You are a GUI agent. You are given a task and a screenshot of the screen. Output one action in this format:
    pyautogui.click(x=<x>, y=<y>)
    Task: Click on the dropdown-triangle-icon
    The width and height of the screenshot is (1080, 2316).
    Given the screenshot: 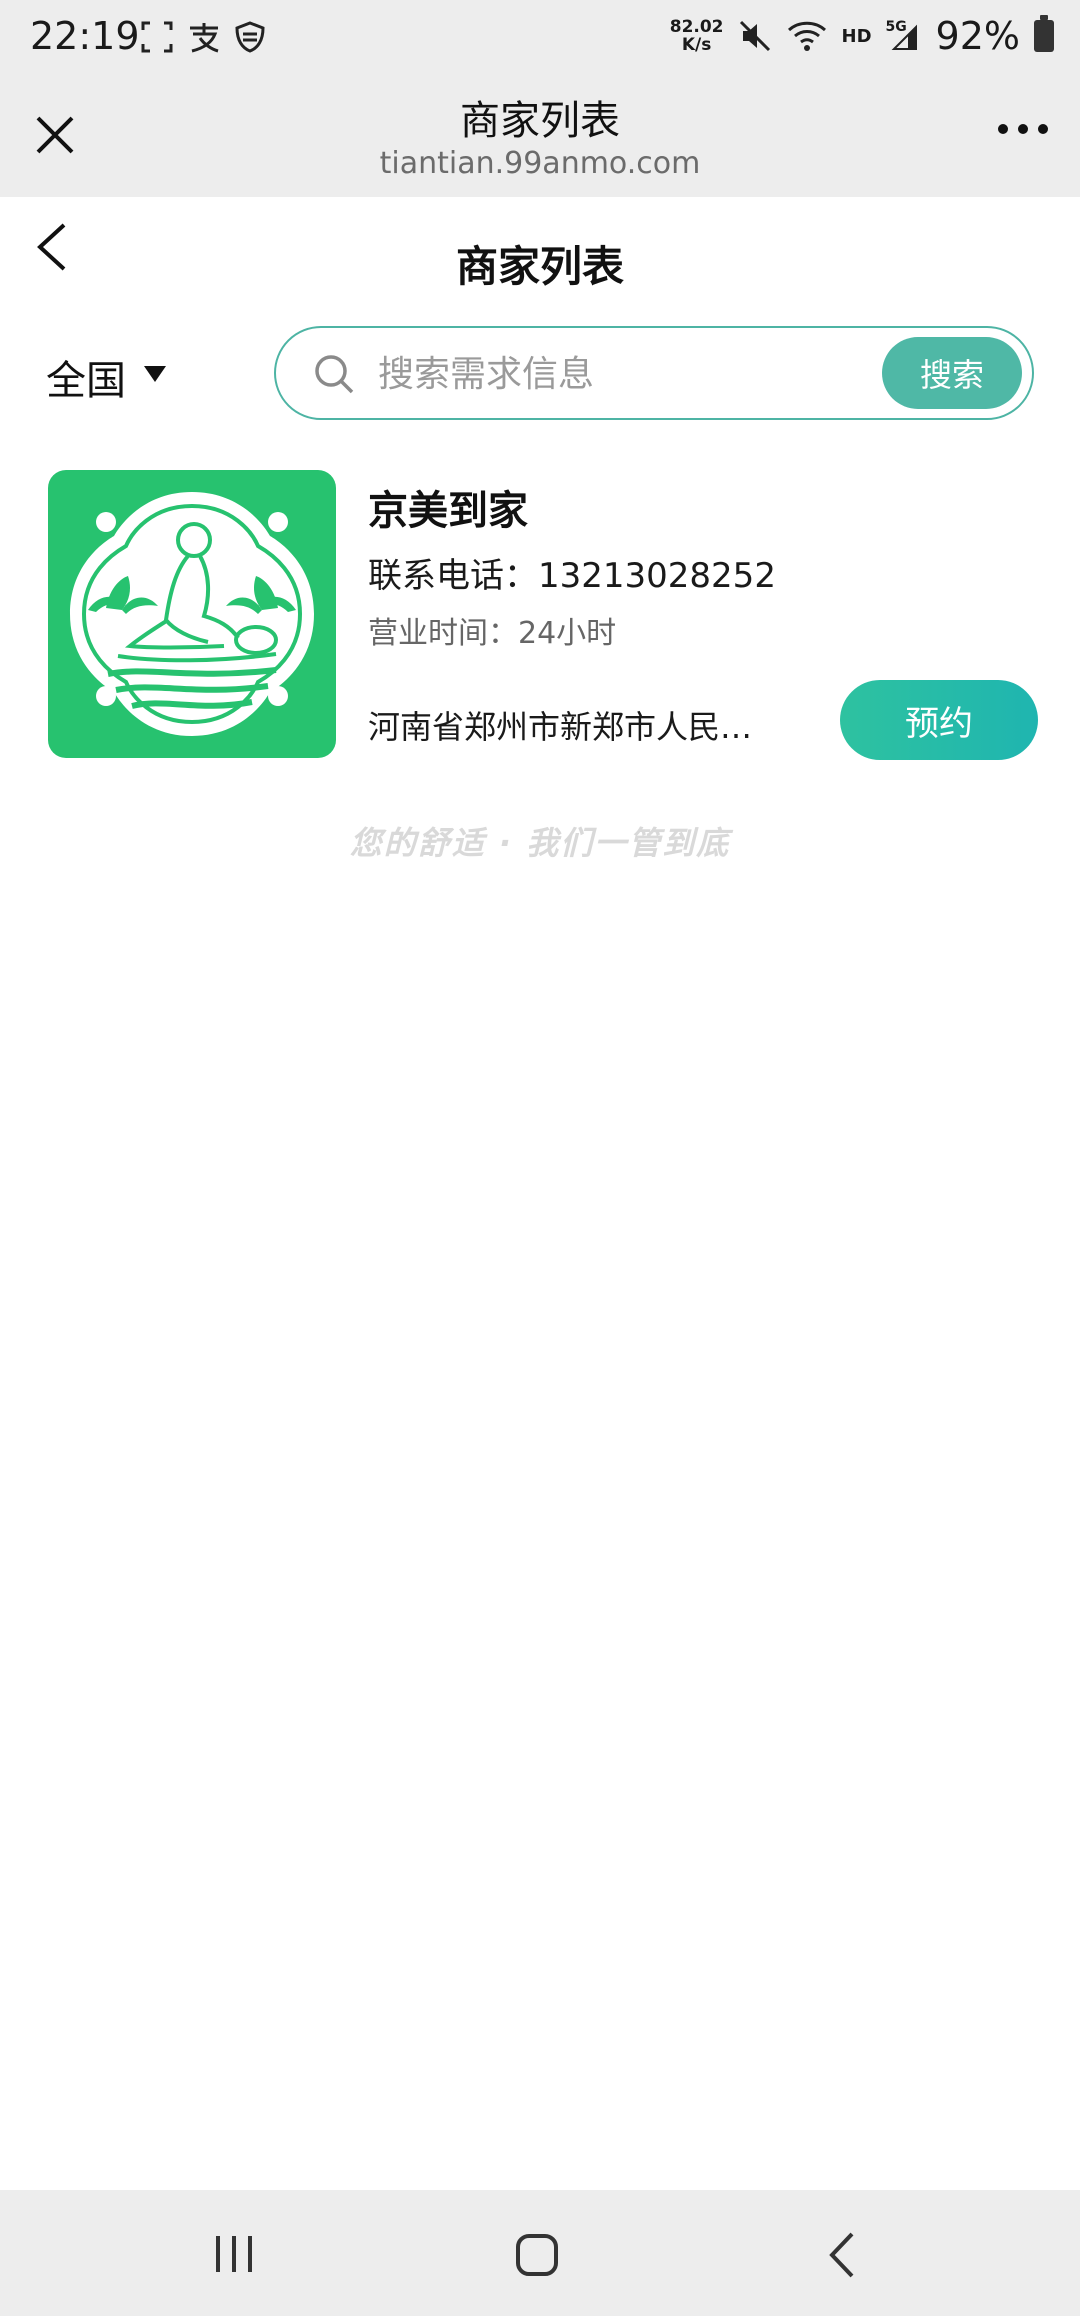 What is the action you would take?
    pyautogui.click(x=155, y=374)
    